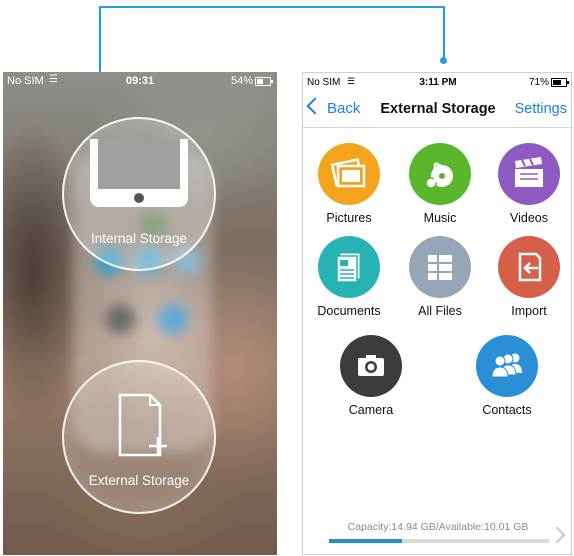  What do you see at coordinates (371, 410) in the screenshot?
I see `tile-label: Camera` at bounding box center [371, 410].